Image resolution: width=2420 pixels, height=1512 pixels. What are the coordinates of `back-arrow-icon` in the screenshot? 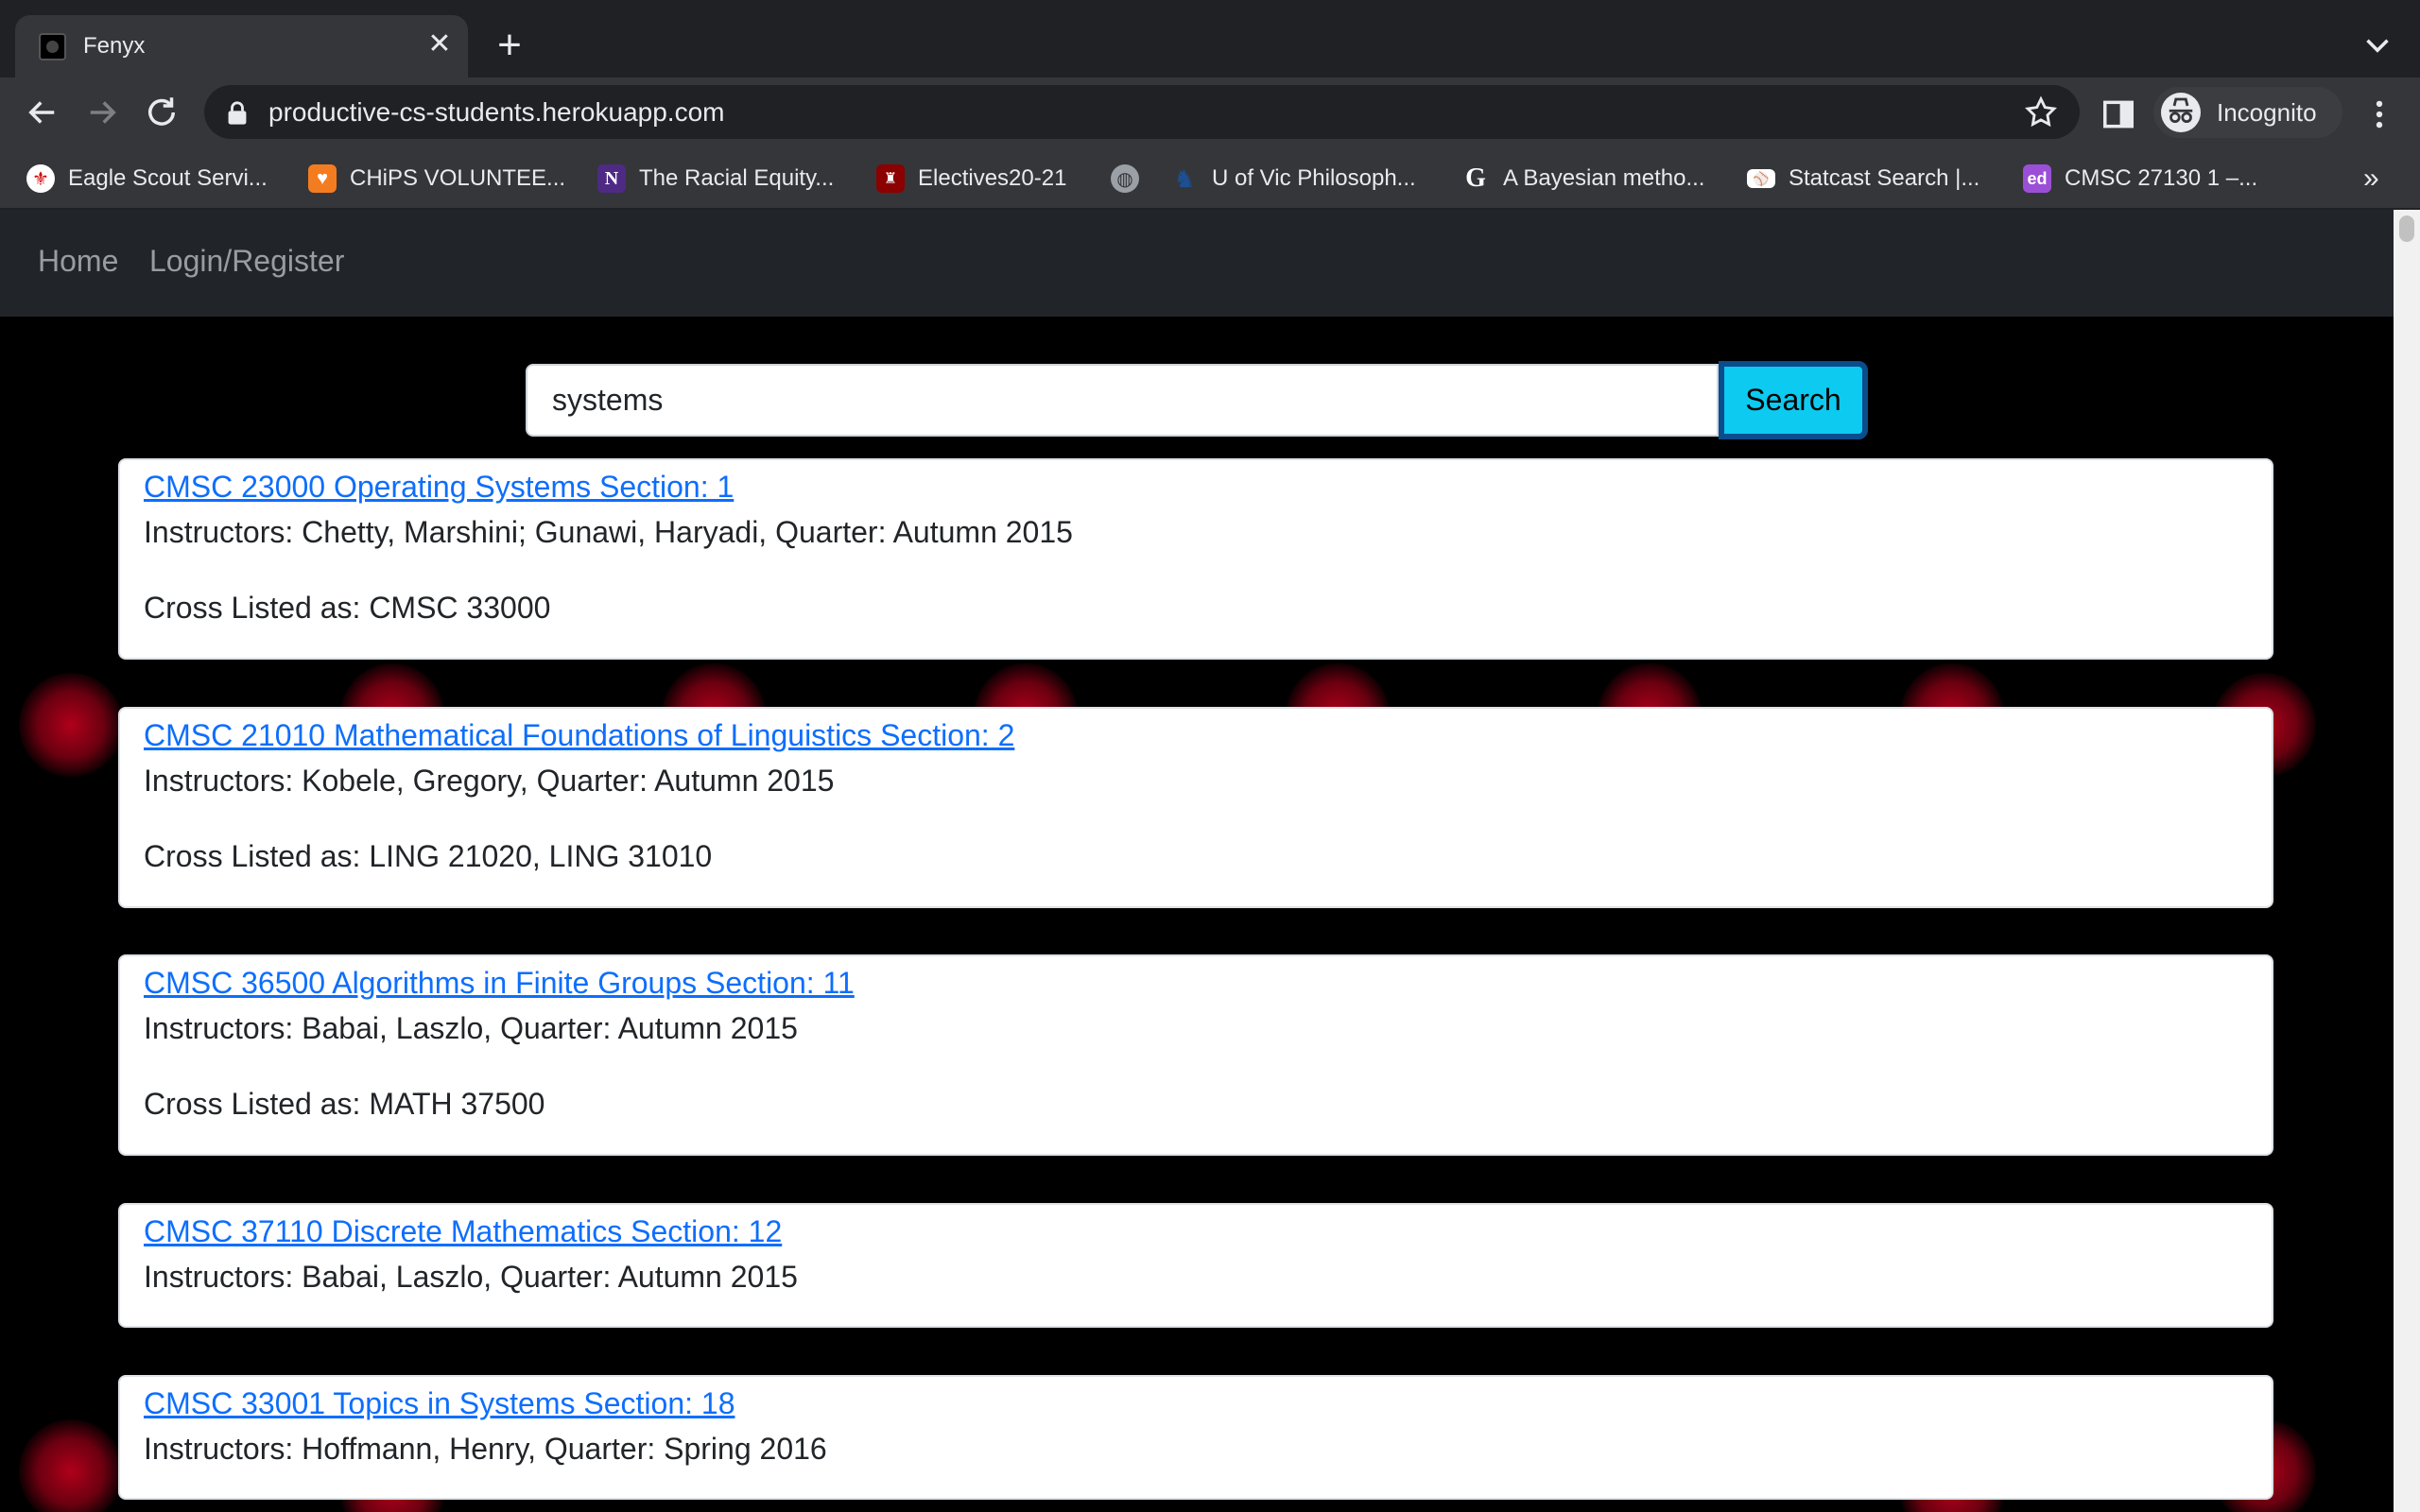 It's located at (42, 112).